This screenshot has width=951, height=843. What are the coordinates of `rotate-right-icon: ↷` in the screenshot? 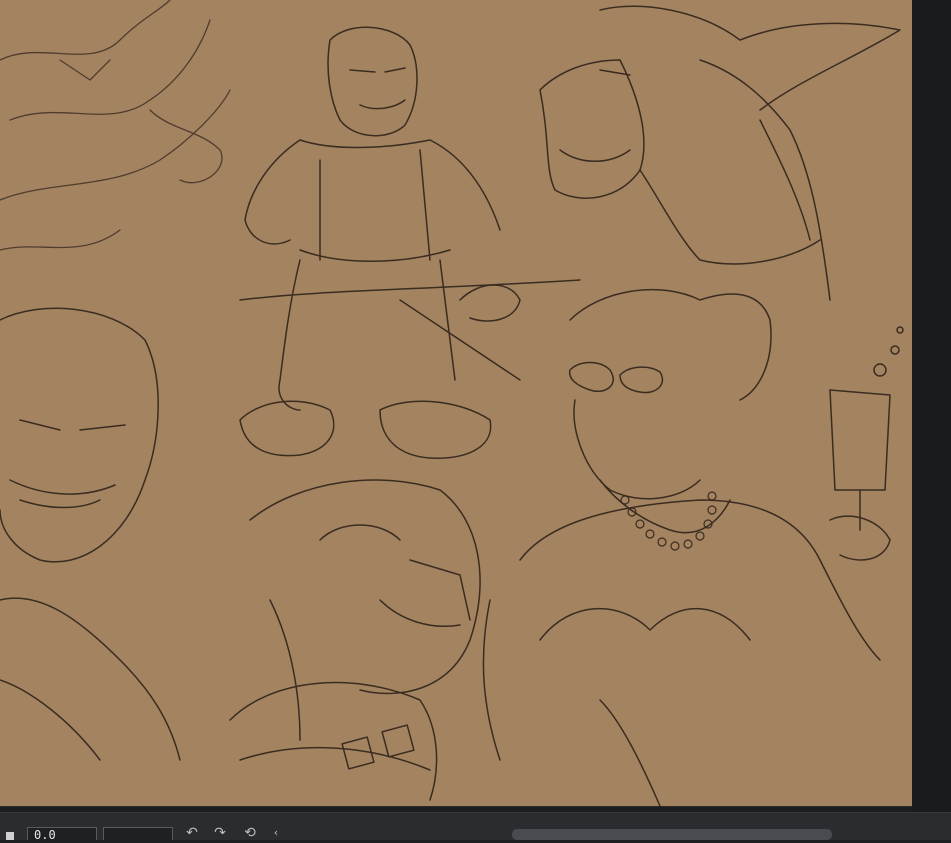 It's located at (220, 833).